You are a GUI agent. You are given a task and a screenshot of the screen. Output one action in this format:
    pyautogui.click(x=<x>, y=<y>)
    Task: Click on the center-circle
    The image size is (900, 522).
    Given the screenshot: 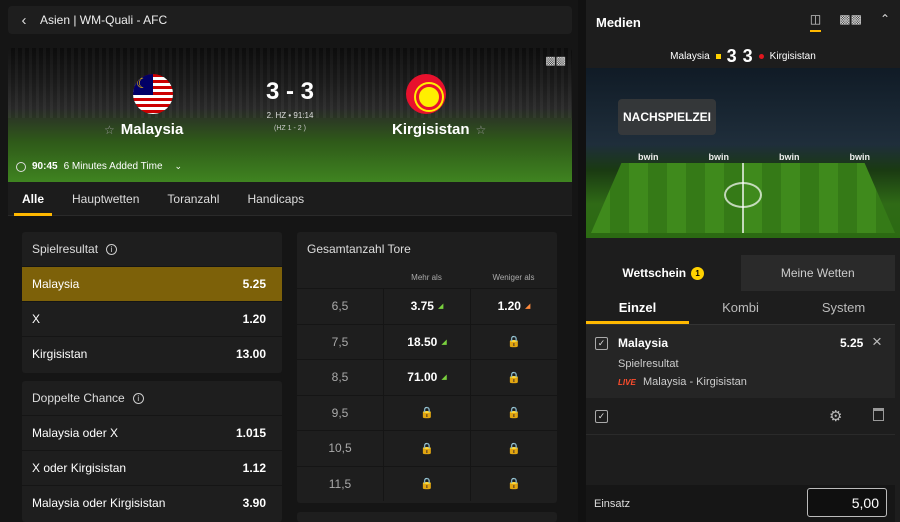 What is the action you would take?
    pyautogui.click(x=743, y=195)
    